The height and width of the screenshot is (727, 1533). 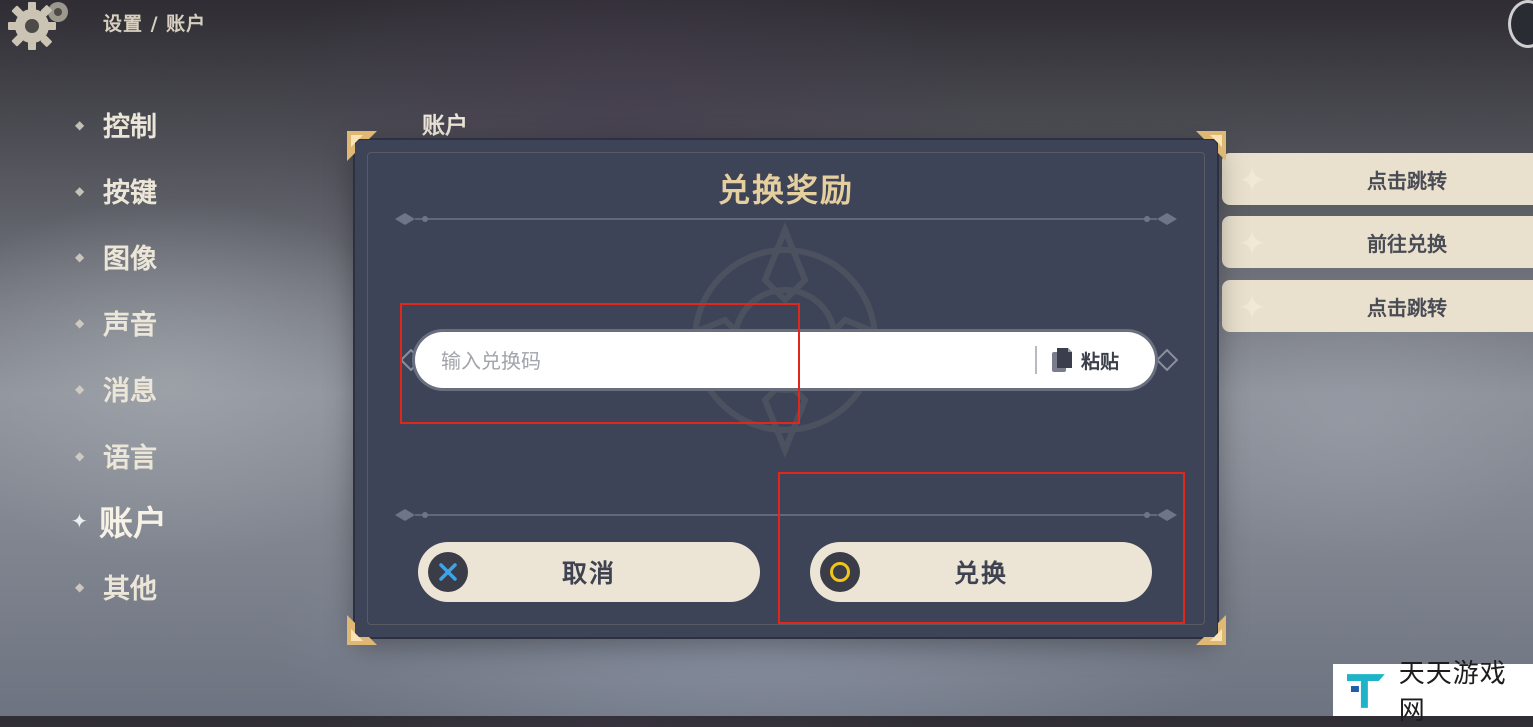 I want to click on site-logo-icon, so click(x=1365, y=691).